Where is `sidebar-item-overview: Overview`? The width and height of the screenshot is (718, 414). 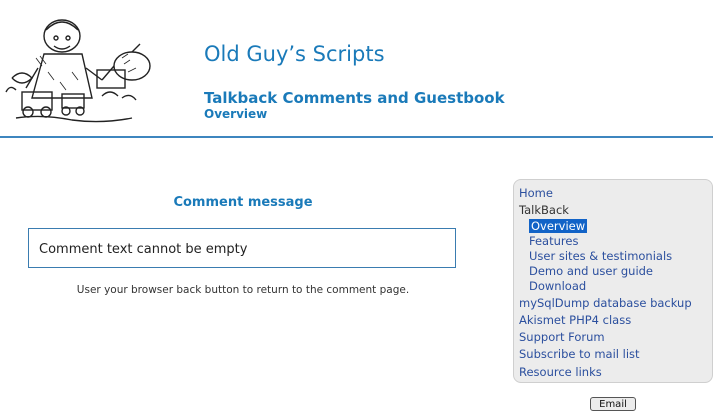 sidebar-item-overview: Overview is located at coordinates (558, 226).